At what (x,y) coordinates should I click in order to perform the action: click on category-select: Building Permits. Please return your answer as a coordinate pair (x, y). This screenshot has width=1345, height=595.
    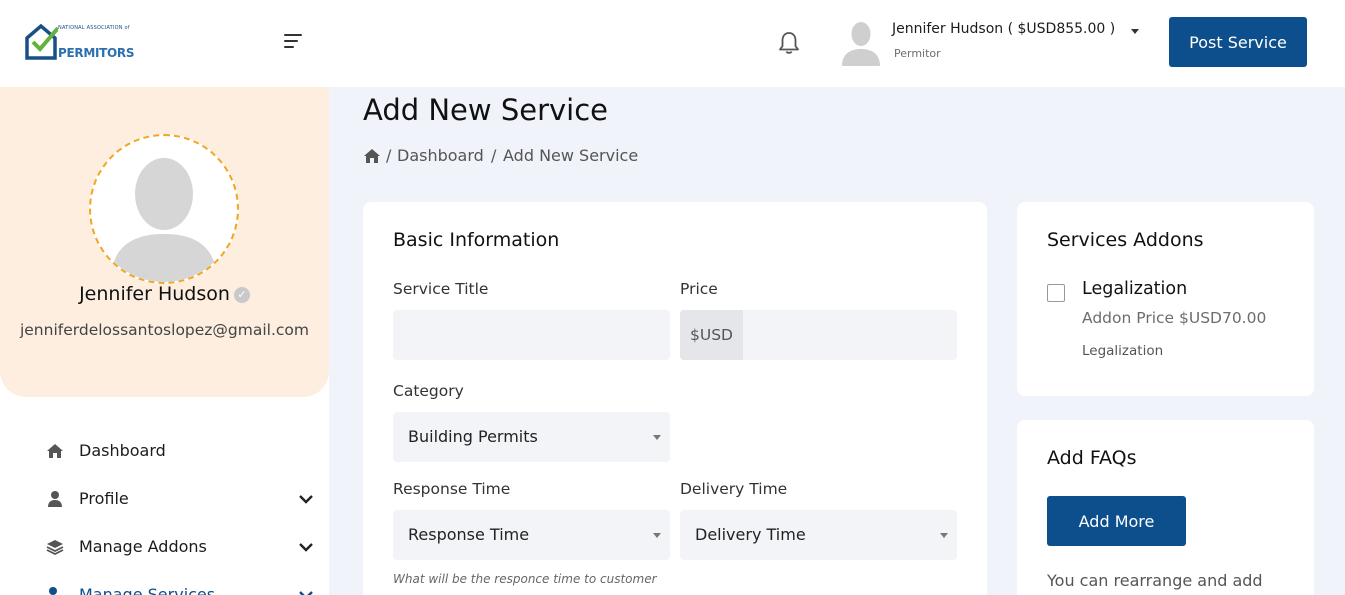
    Looking at the image, I should click on (531, 437).